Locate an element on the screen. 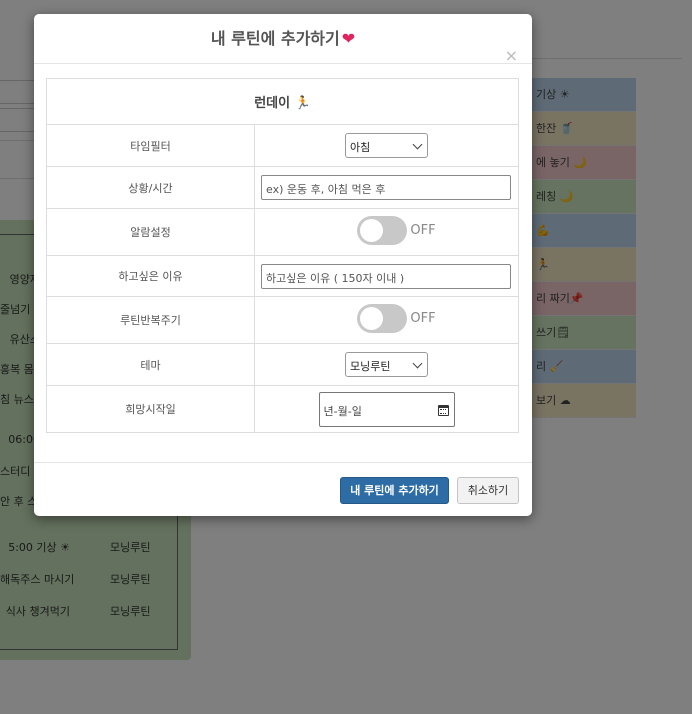 The image size is (692, 714). repeat-toggle is located at coordinates (382, 318).